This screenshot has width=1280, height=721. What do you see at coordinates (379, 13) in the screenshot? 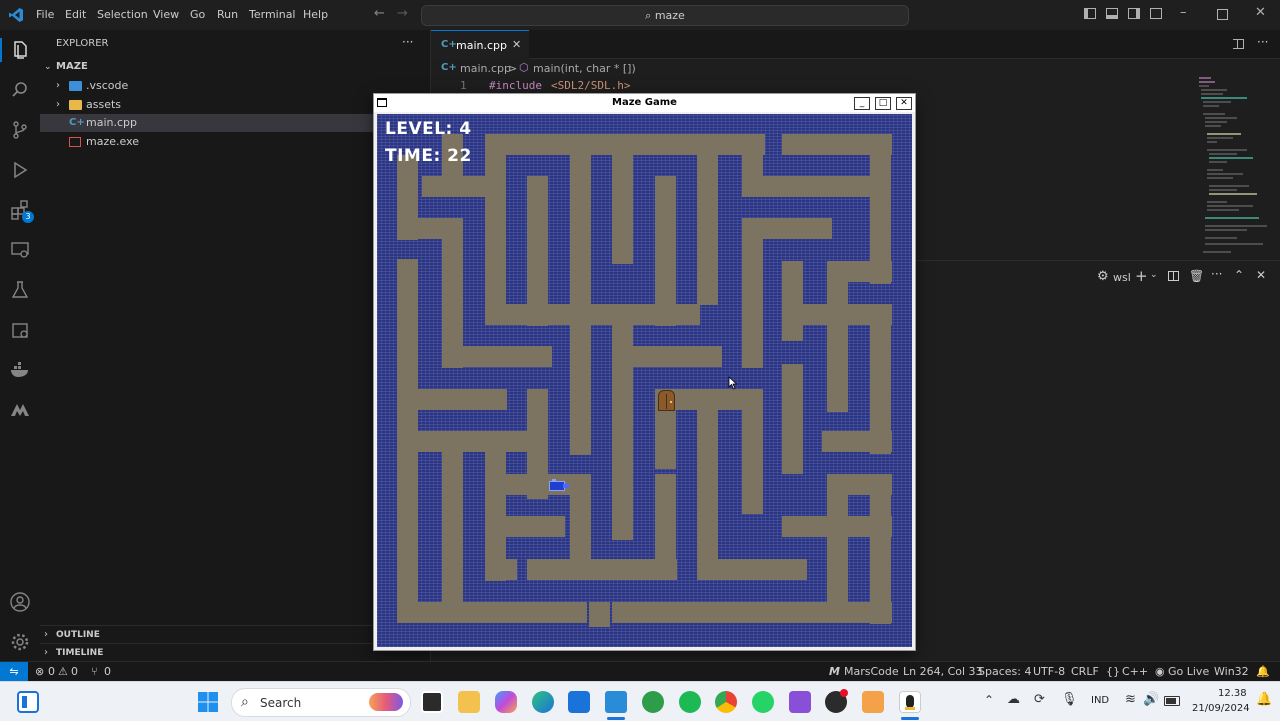
I see `back-arrow-icon: ←` at bounding box center [379, 13].